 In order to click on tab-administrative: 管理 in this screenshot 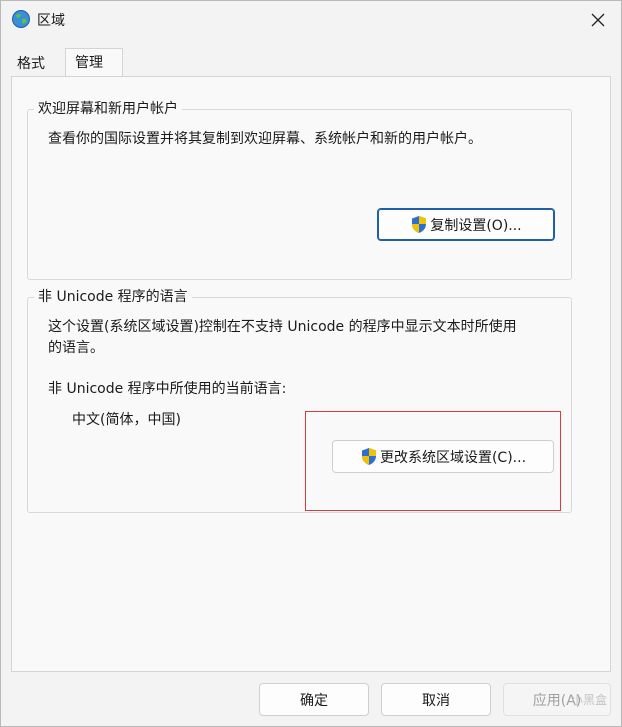, I will do `click(94, 62)`.